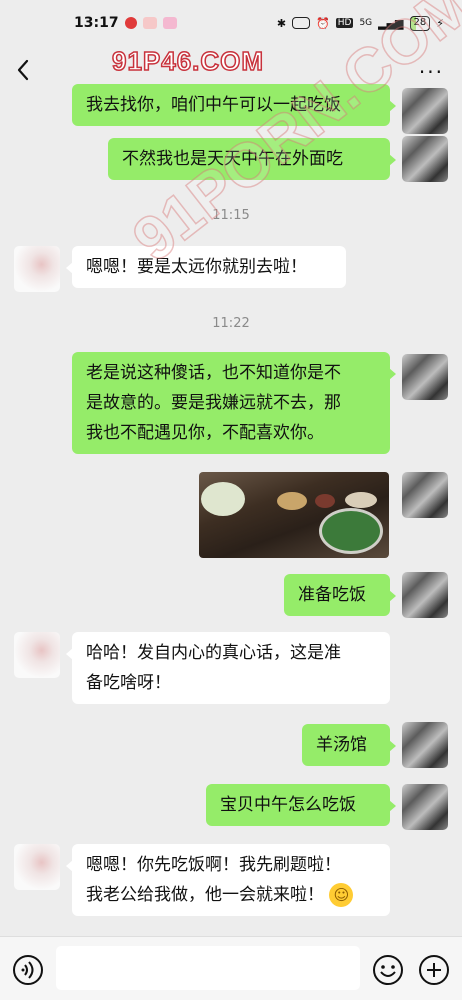 The height and width of the screenshot is (1000, 462). I want to click on bluetooth-icon: ✱, so click(281, 23).